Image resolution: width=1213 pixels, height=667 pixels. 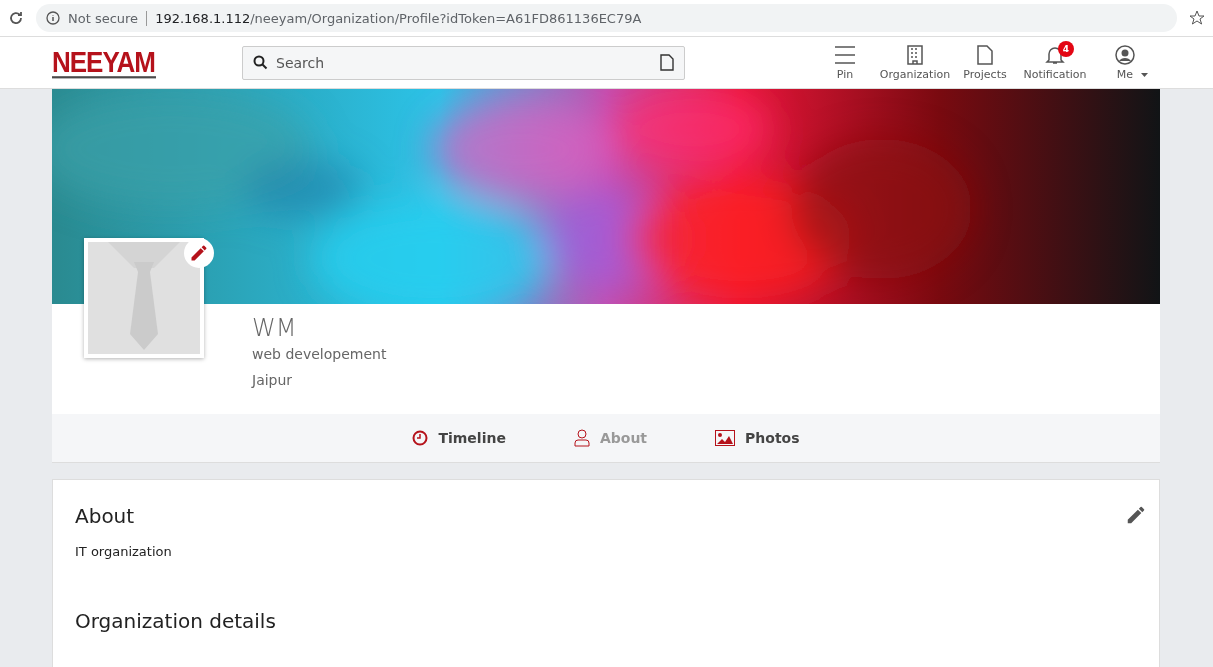 I want to click on nav-item: Me, so click(x=1125, y=62).